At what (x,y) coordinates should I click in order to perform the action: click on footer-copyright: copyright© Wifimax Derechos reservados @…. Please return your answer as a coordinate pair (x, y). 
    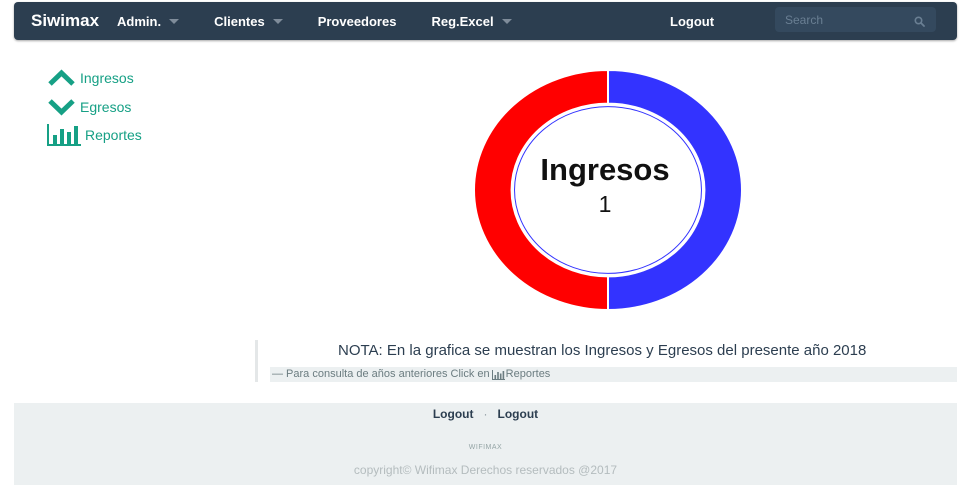
    Looking at the image, I should click on (485, 470).